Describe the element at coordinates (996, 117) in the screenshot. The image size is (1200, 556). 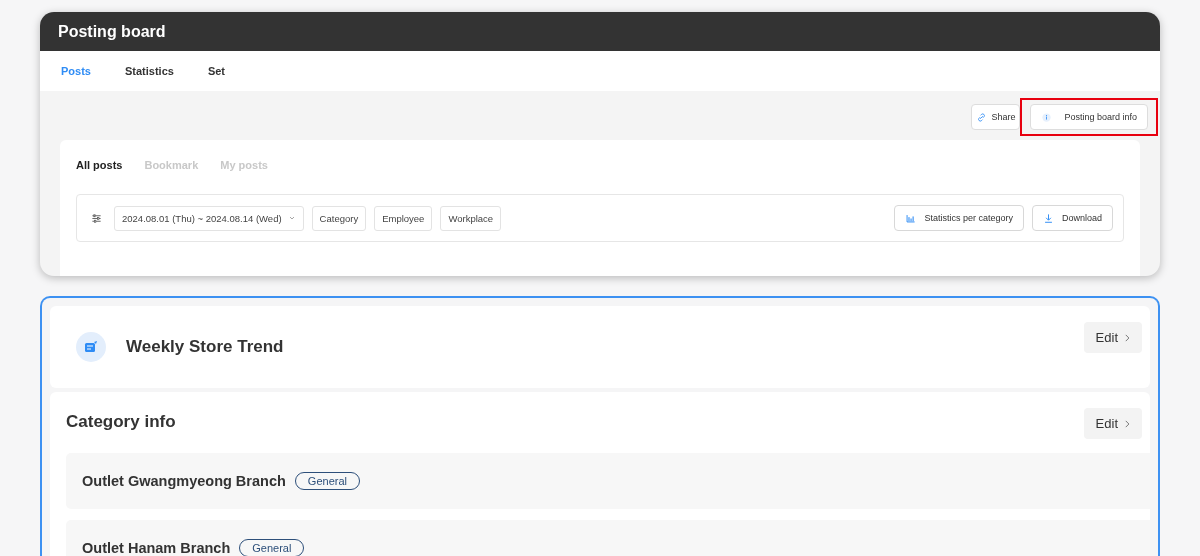
I see `share-button: Share` at that location.